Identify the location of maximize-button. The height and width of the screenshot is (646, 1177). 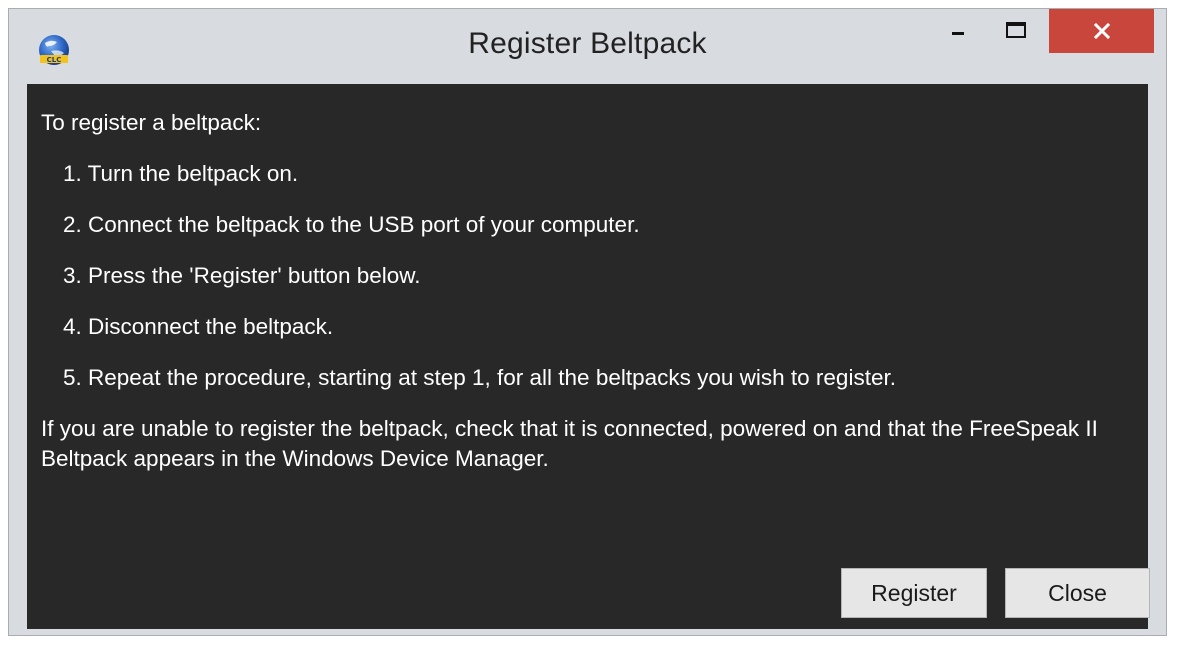
(1016, 30).